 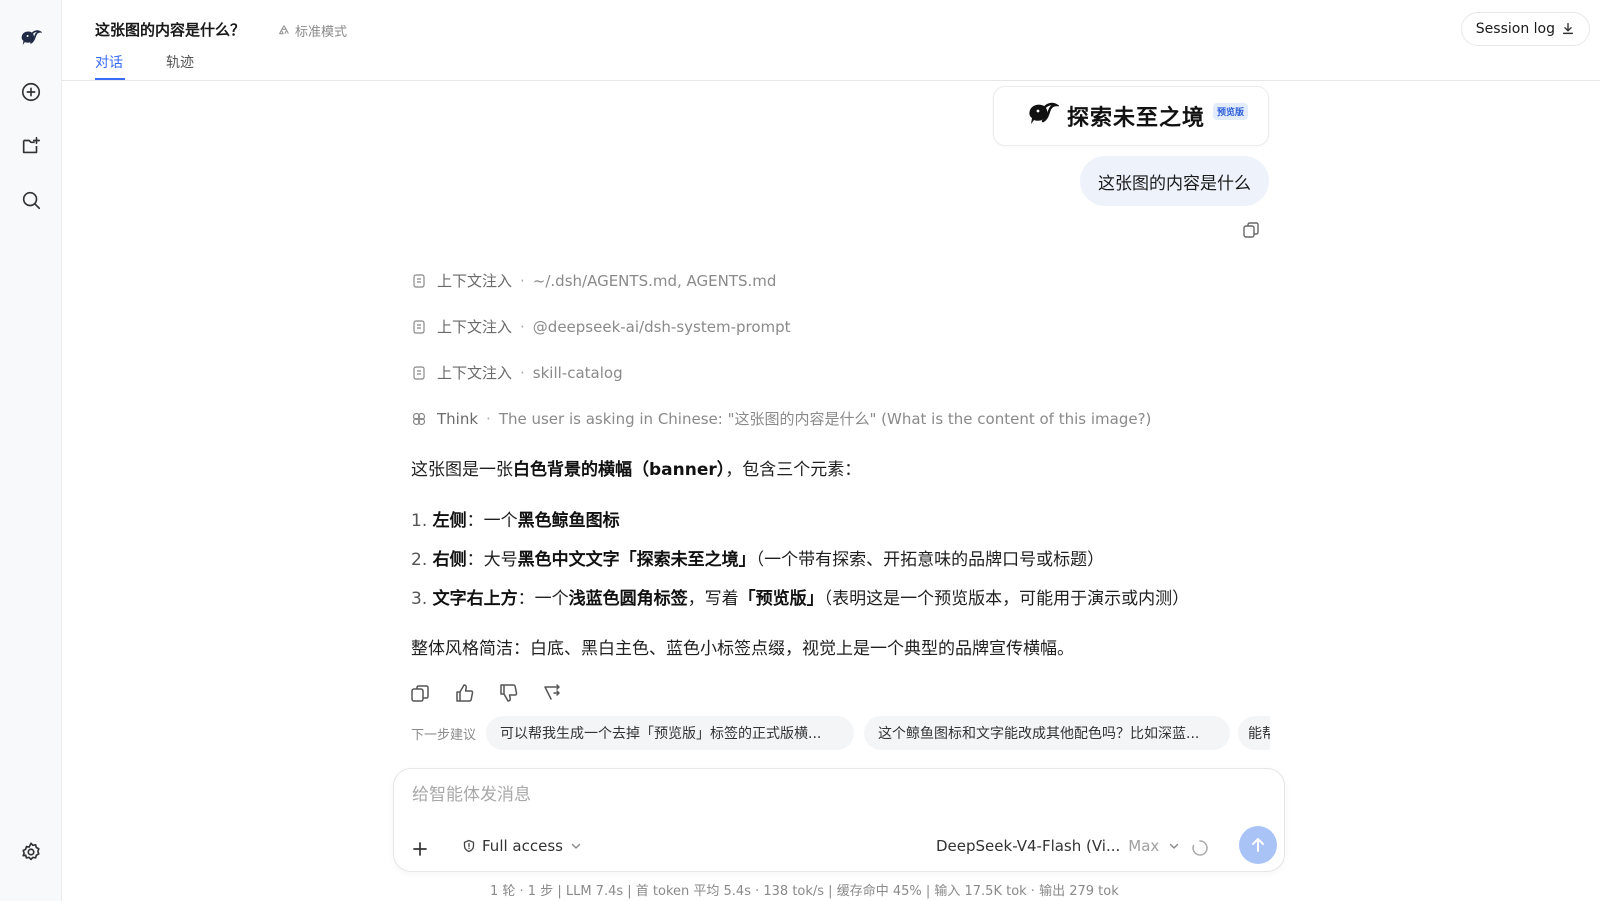 What do you see at coordinates (31, 450) in the screenshot?
I see `sidebar` at bounding box center [31, 450].